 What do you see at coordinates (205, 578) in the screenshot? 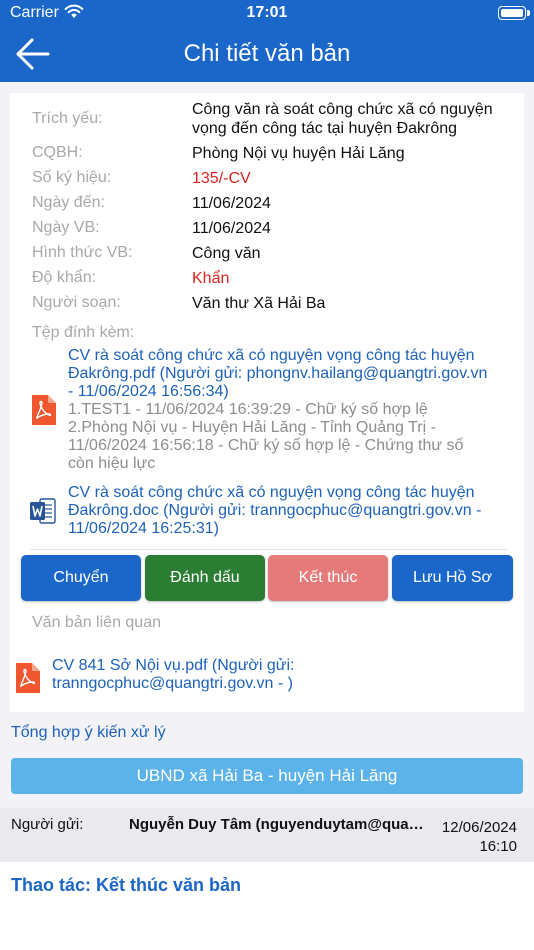
I see `mark-button: Đánh dấu` at bounding box center [205, 578].